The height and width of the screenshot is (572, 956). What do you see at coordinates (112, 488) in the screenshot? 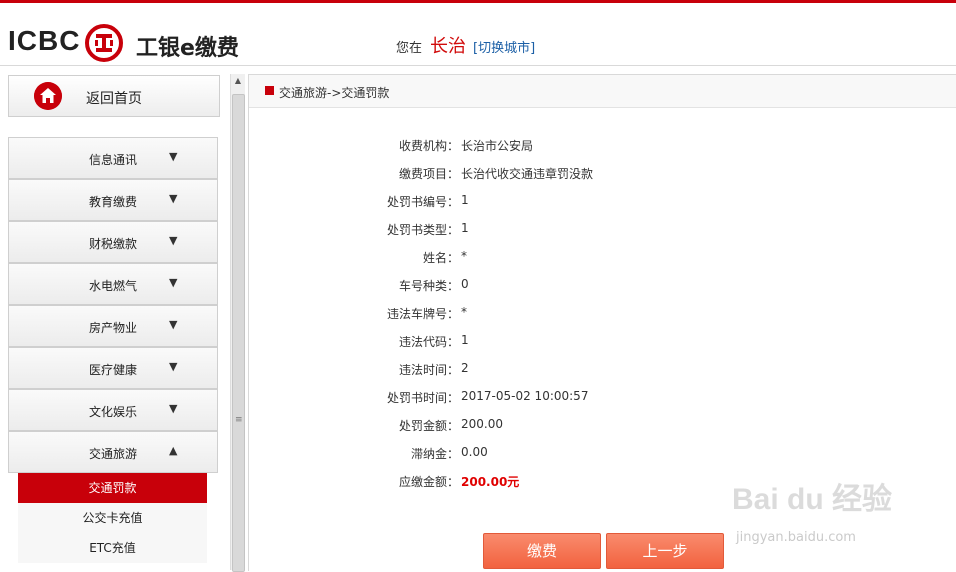
I see `submenu-item-traffic-fine: 交通罚款` at bounding box center [112, 488].